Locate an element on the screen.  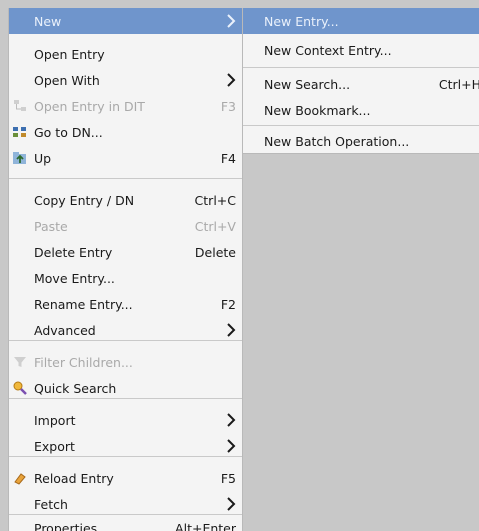
menu-item-label: Advanced is located at coordinates (65, 330).